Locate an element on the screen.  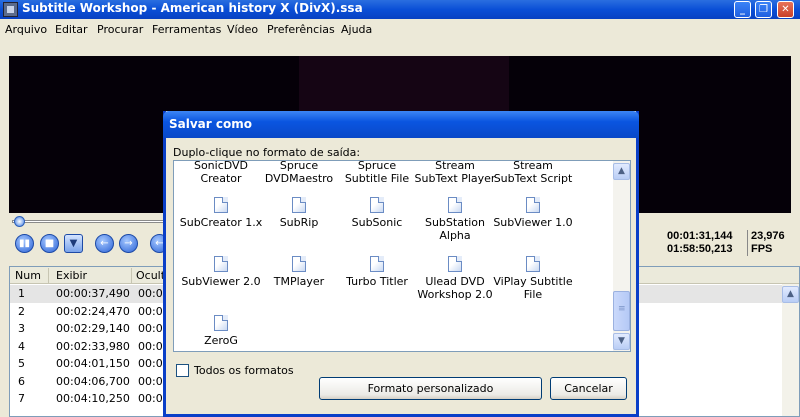
close-button: ✕ is located at coordinates (785, 9).